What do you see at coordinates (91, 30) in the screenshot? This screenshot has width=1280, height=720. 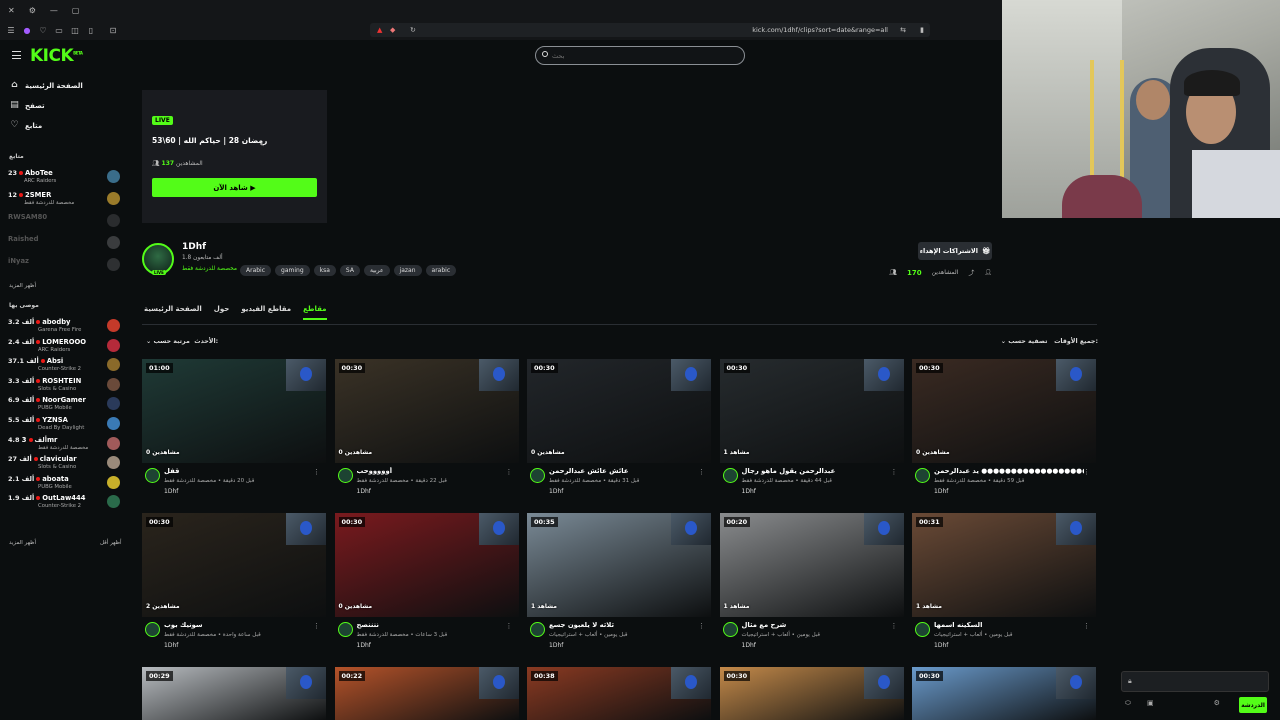 I see `panel-icon: ▯` at bounding box center [91, 30].